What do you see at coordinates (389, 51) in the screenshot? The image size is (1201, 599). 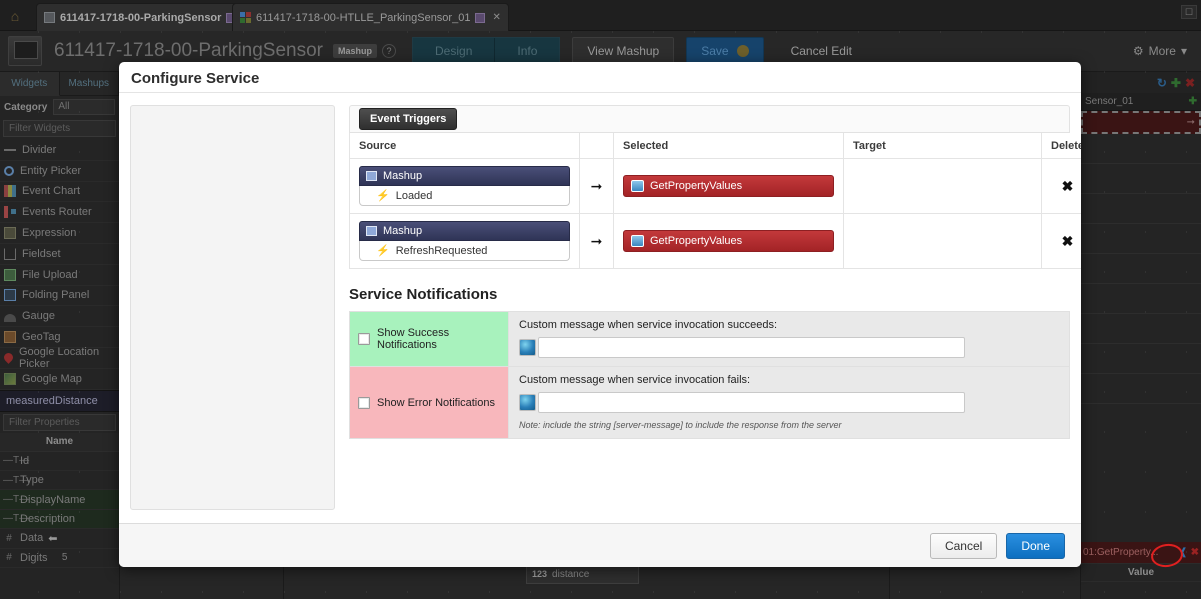 I see `help-icon: ?` at bounding box center [389, 51].